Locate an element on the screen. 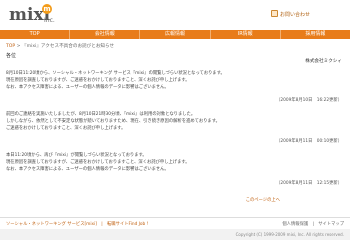  update-date-2: （2009年8月11日 00:10更新） is located at coordinates (309, 141).